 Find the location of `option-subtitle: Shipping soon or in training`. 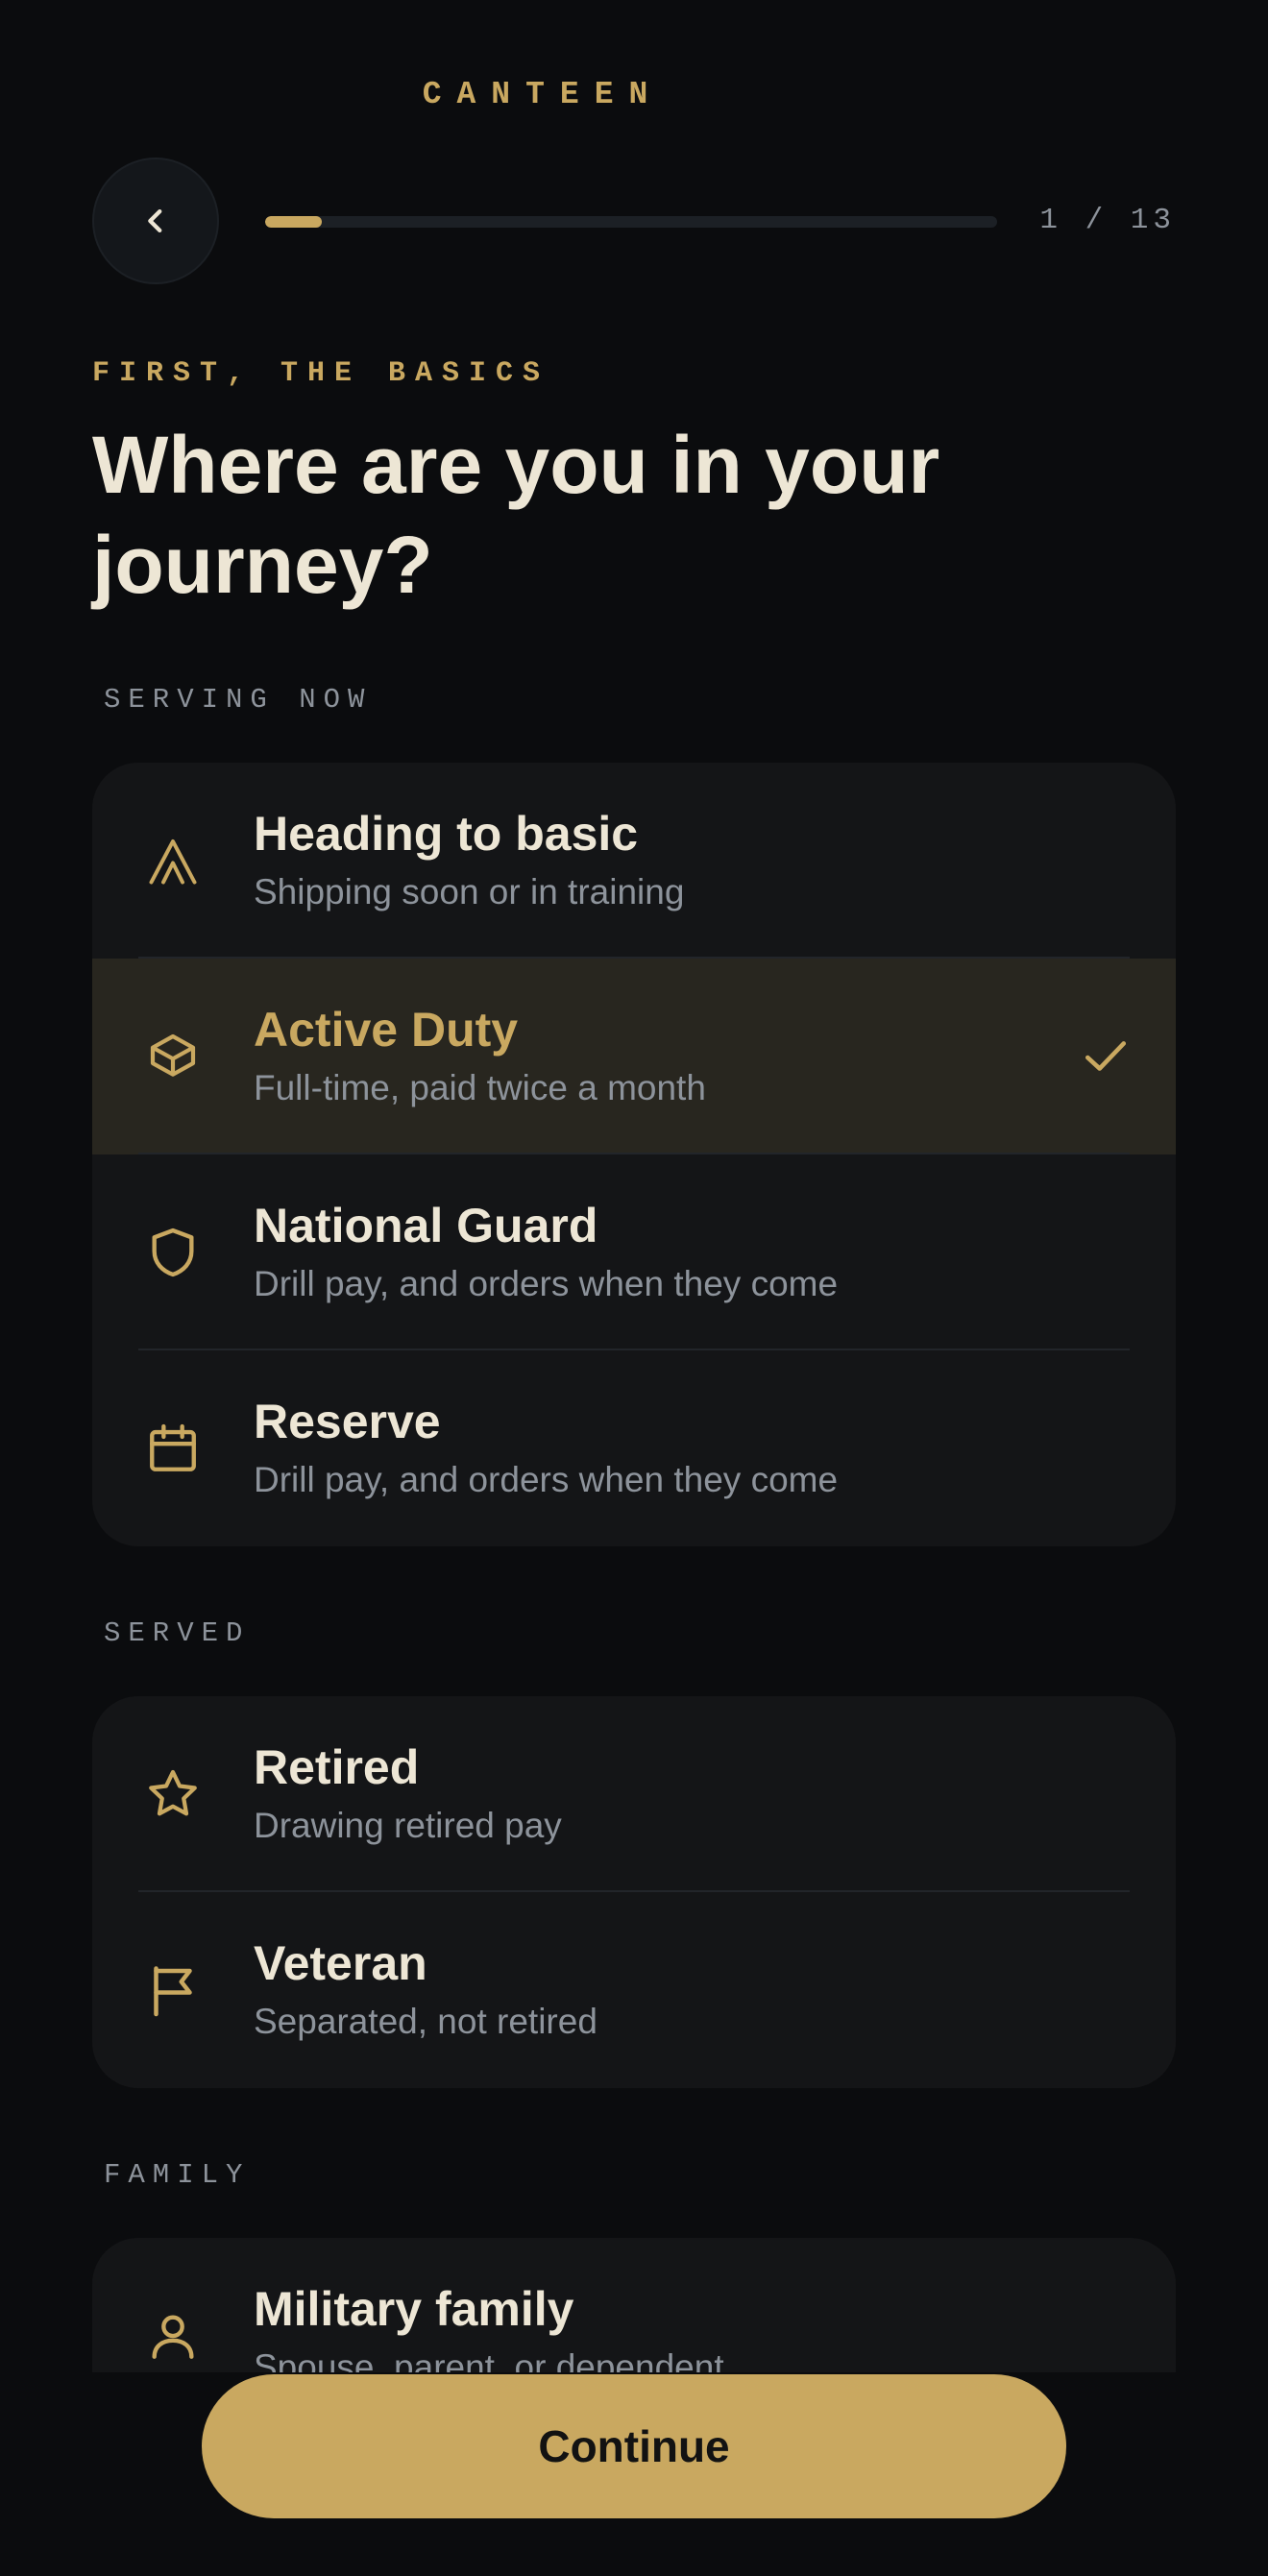

option-subtitle: Shipping soon or in training is located at coordinates (469, 891).